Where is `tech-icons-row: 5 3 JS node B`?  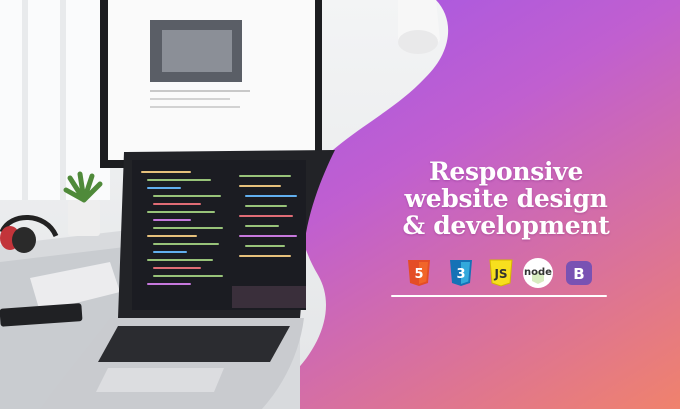 tech-icons-row: 5 3 JS node B is located at coordinates (504, 274).